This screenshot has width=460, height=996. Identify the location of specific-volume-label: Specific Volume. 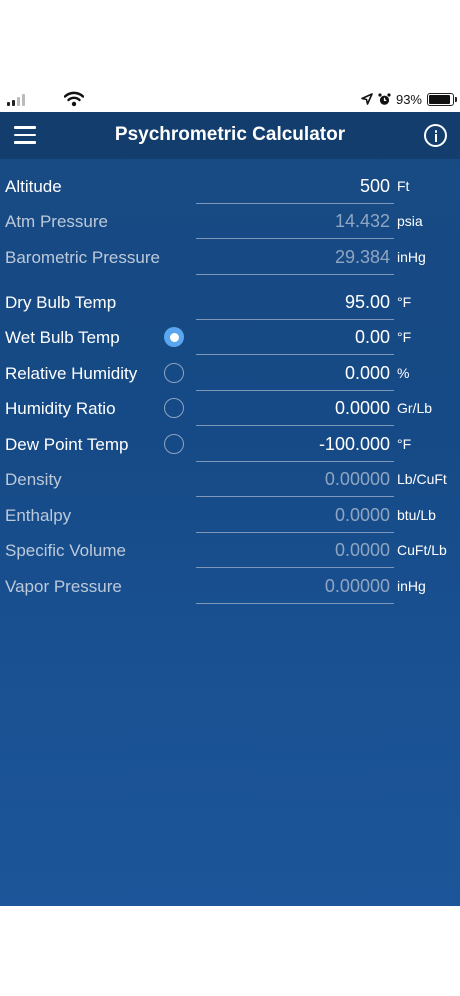
(65, 550).